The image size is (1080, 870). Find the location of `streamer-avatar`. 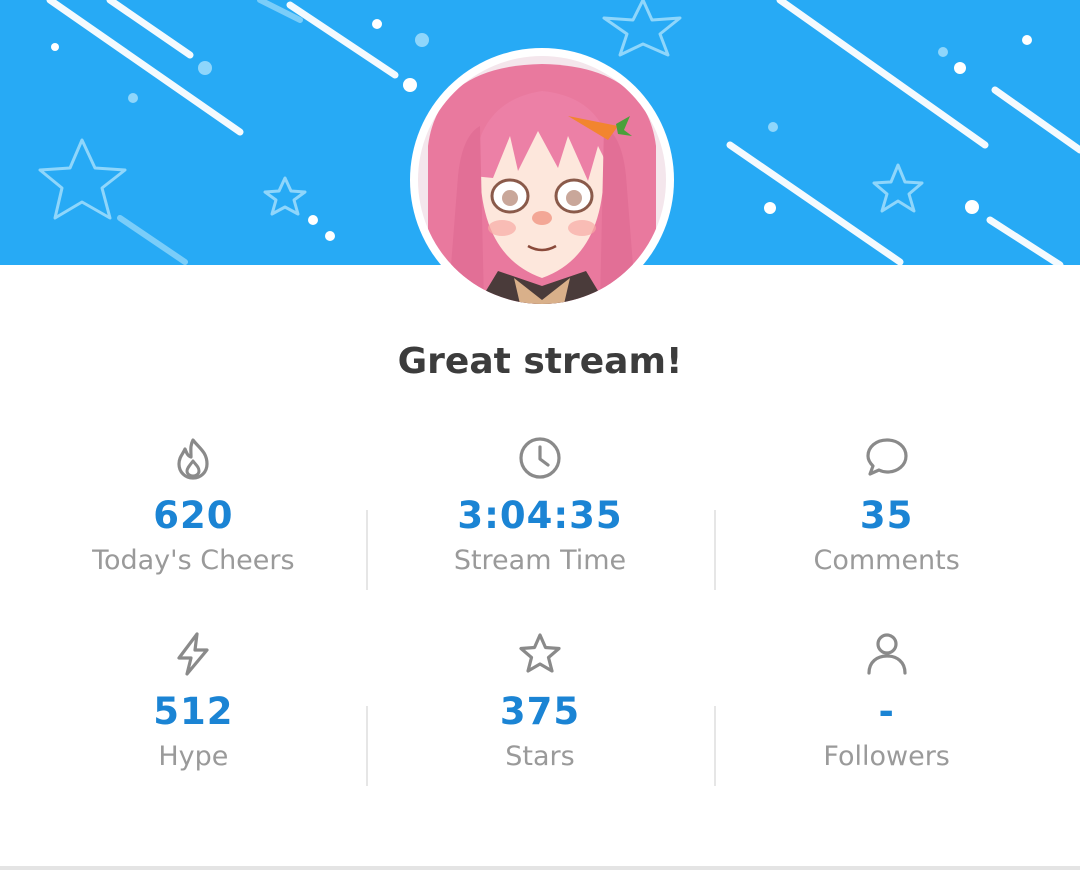

streamer-avatar is located at coordinates (542, 180).